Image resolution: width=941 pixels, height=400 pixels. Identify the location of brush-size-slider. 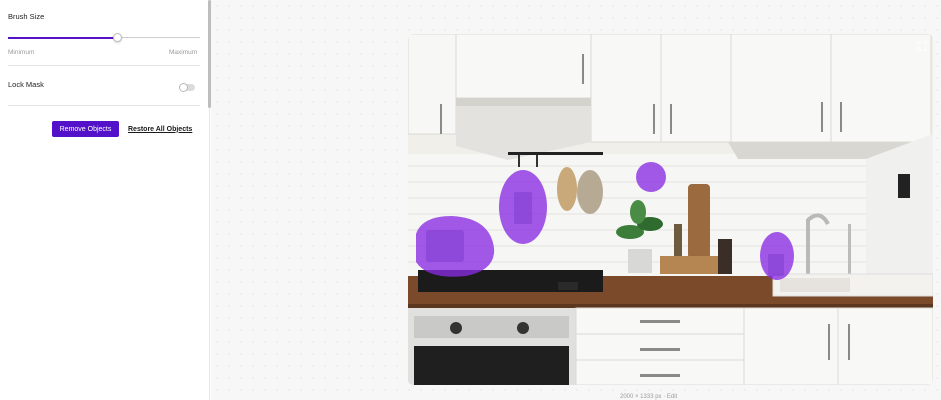
(104, 37).